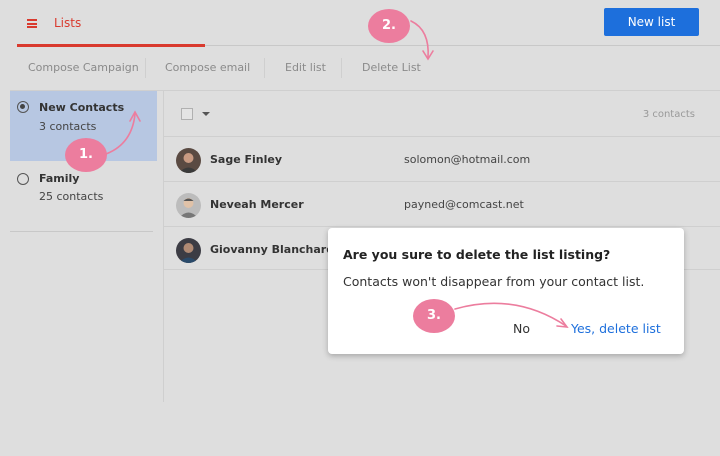  What do you see at coordinates (23, 179) in the screenshot?
I see `radio-unselected-icon` at bounding box center [23, 179].